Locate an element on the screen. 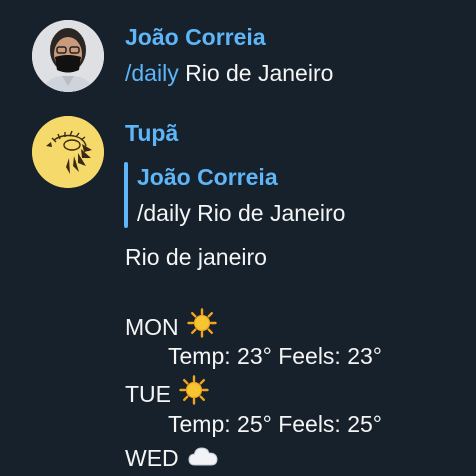  message-text: /daily Rio de Janeiro is located at coordinates (229, 73).